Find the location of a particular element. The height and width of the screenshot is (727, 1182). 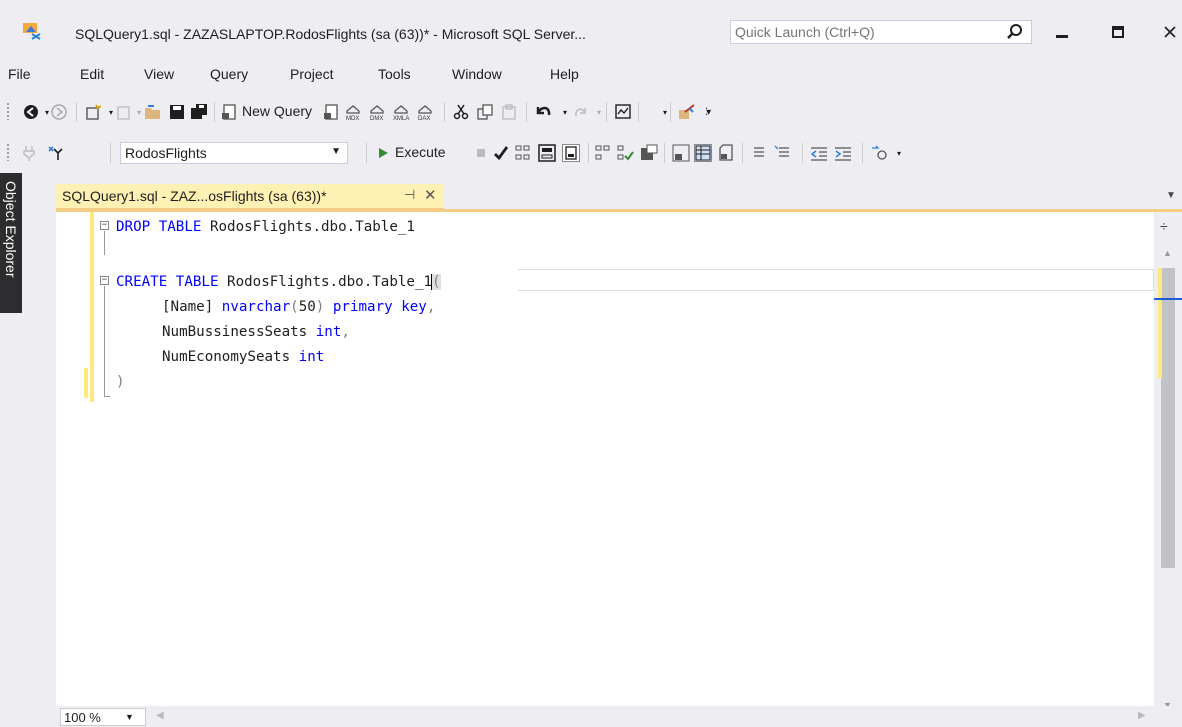

menu-query: Query is located at coordinates (229, 74).